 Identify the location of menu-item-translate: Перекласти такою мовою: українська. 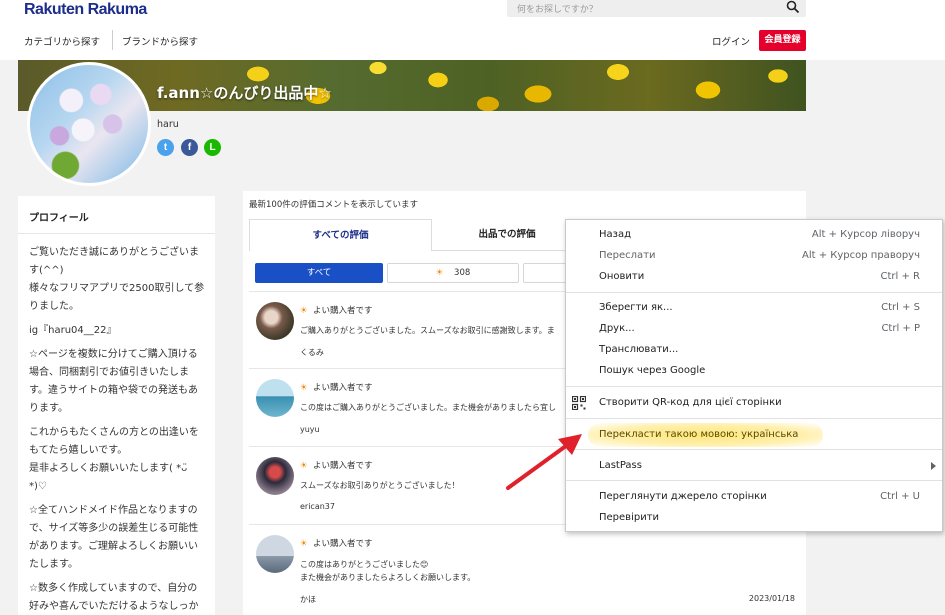
(754, 435).